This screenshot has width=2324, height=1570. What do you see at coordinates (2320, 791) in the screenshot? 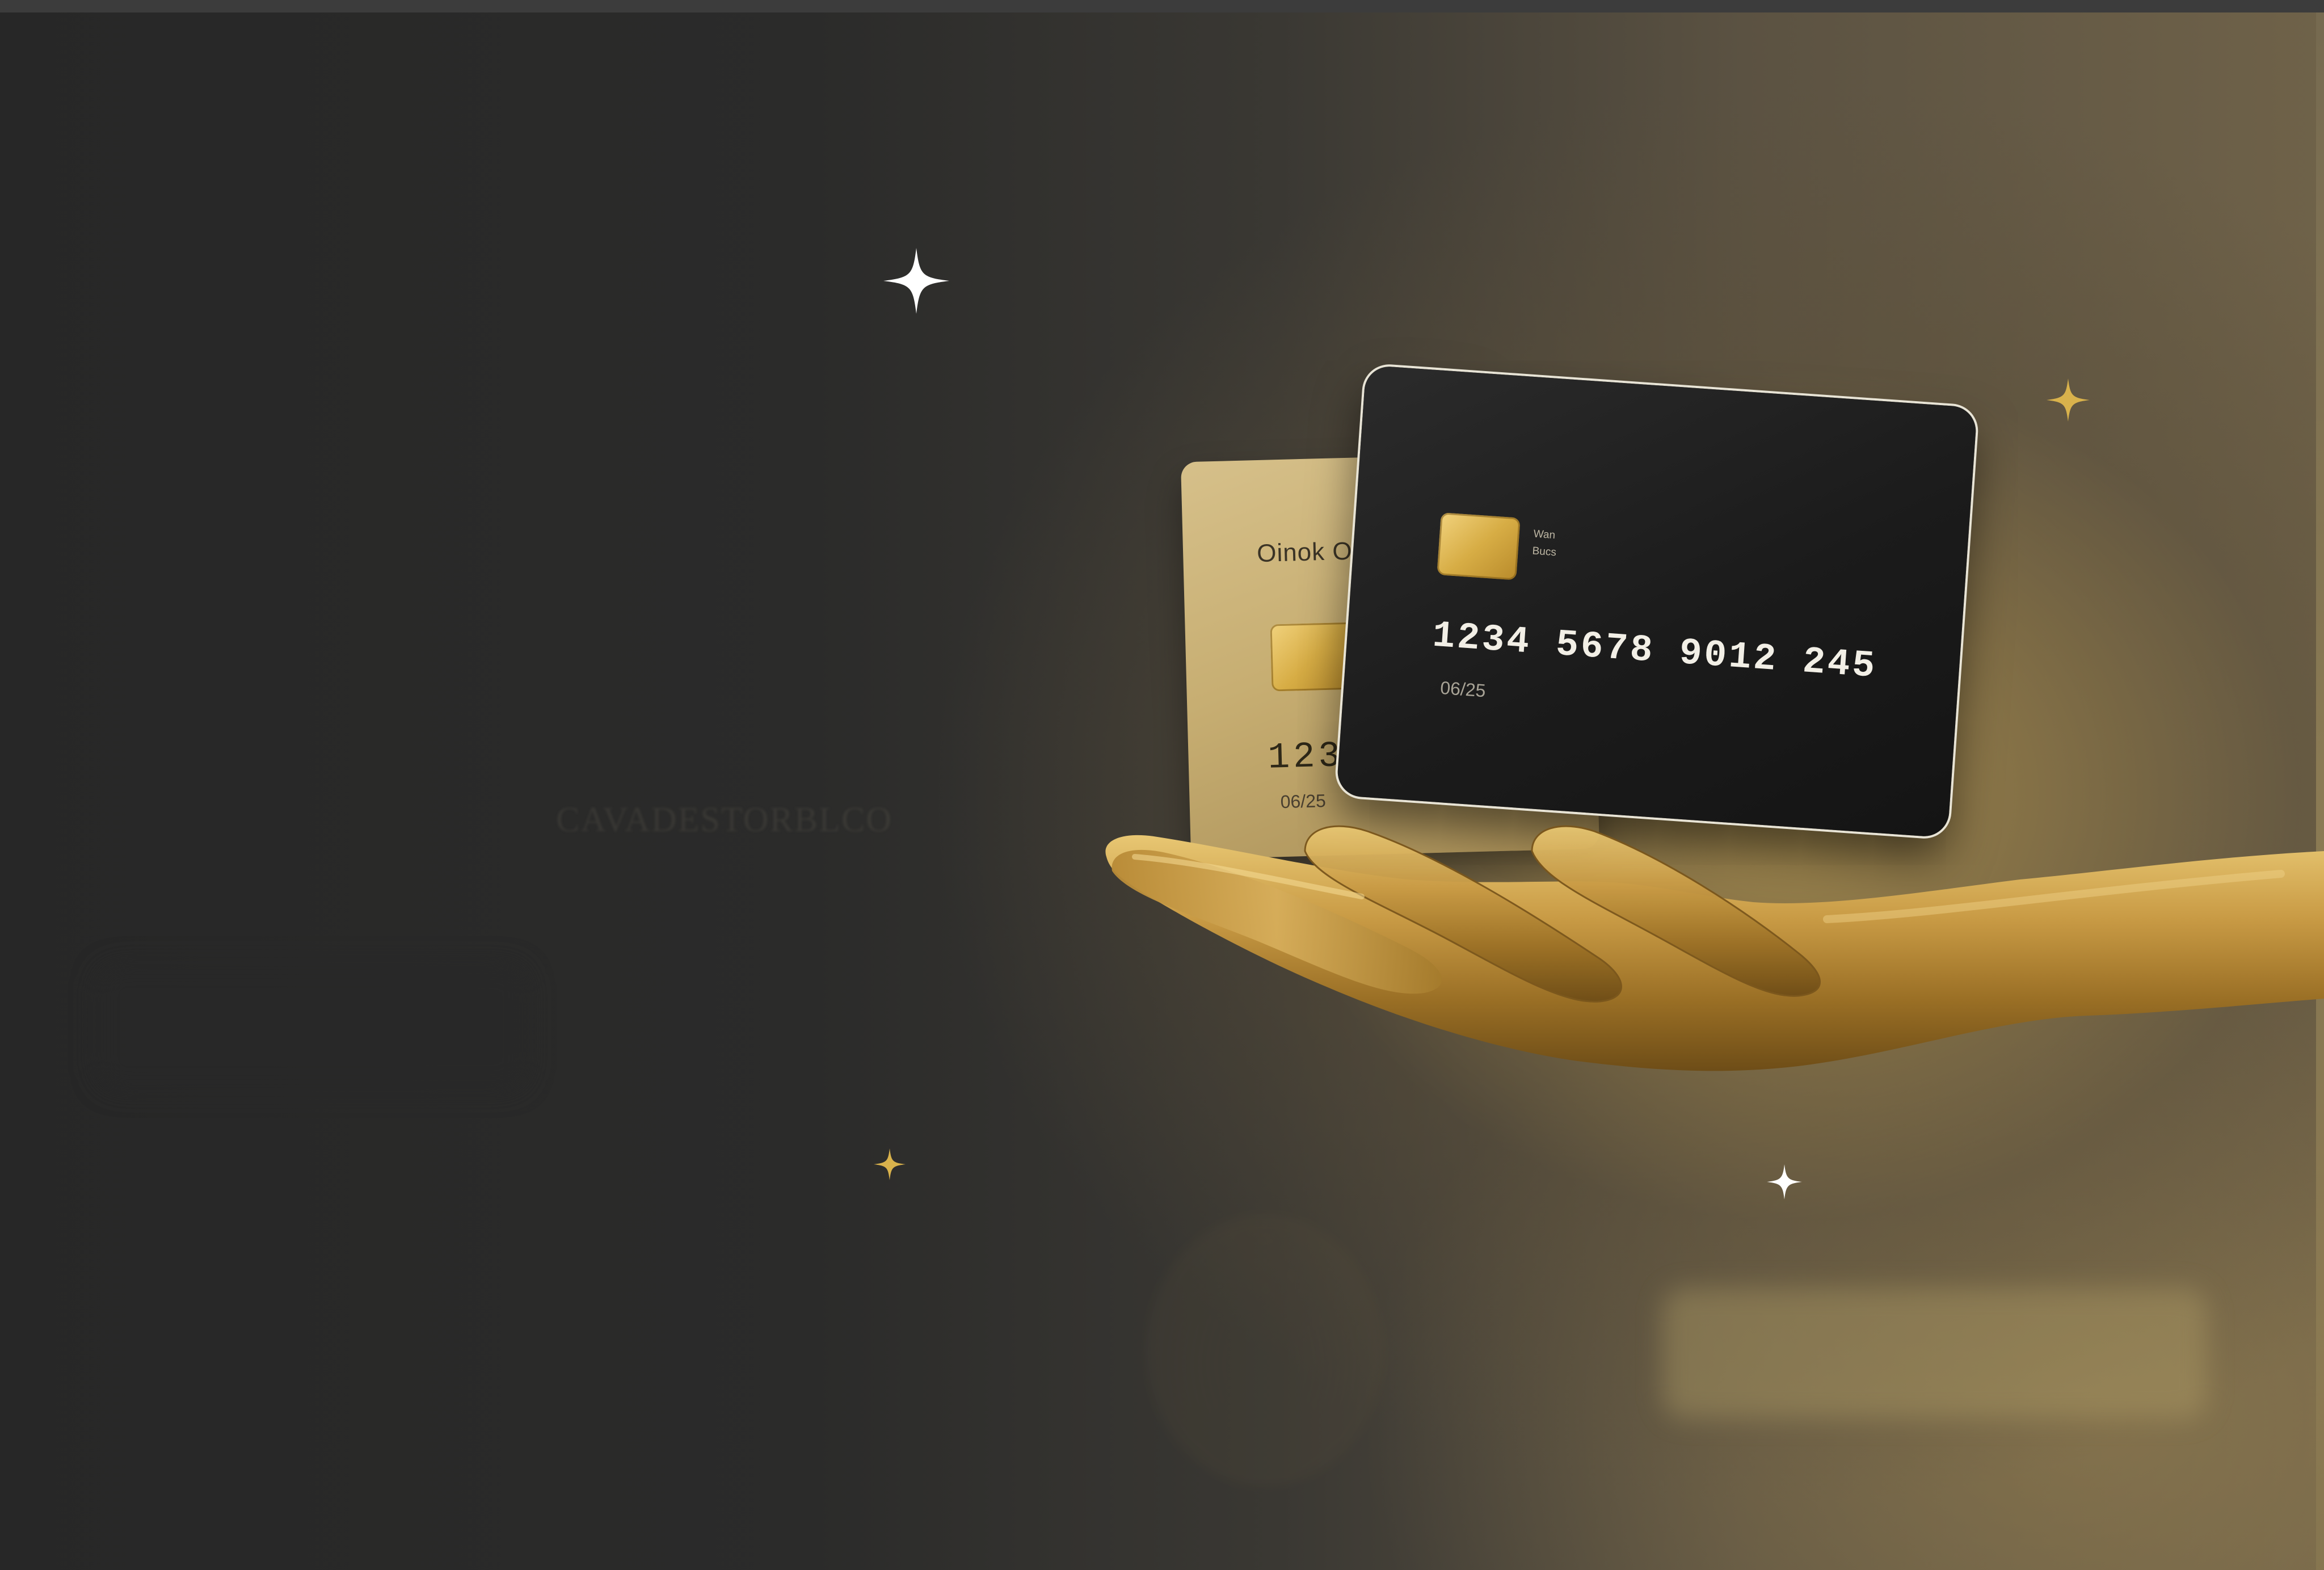
I see `right-edge-strip` at bounding box center [2320, 791].